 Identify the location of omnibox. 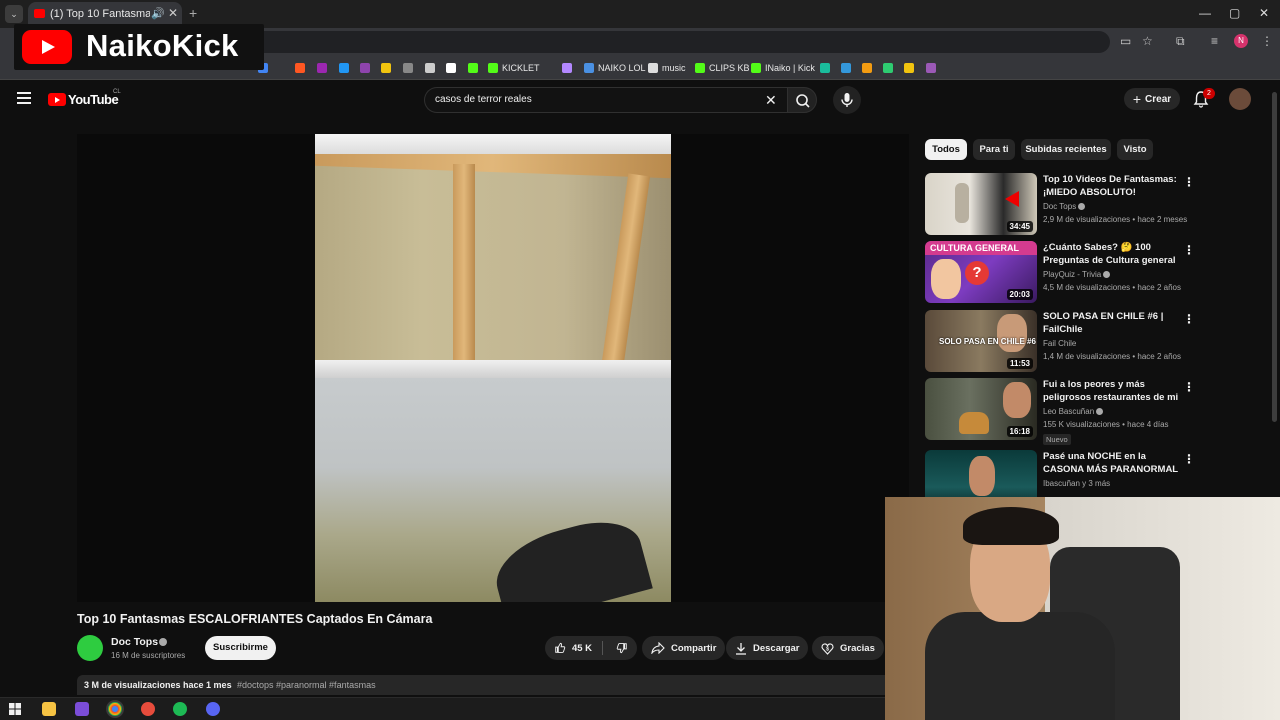
(675, 42).